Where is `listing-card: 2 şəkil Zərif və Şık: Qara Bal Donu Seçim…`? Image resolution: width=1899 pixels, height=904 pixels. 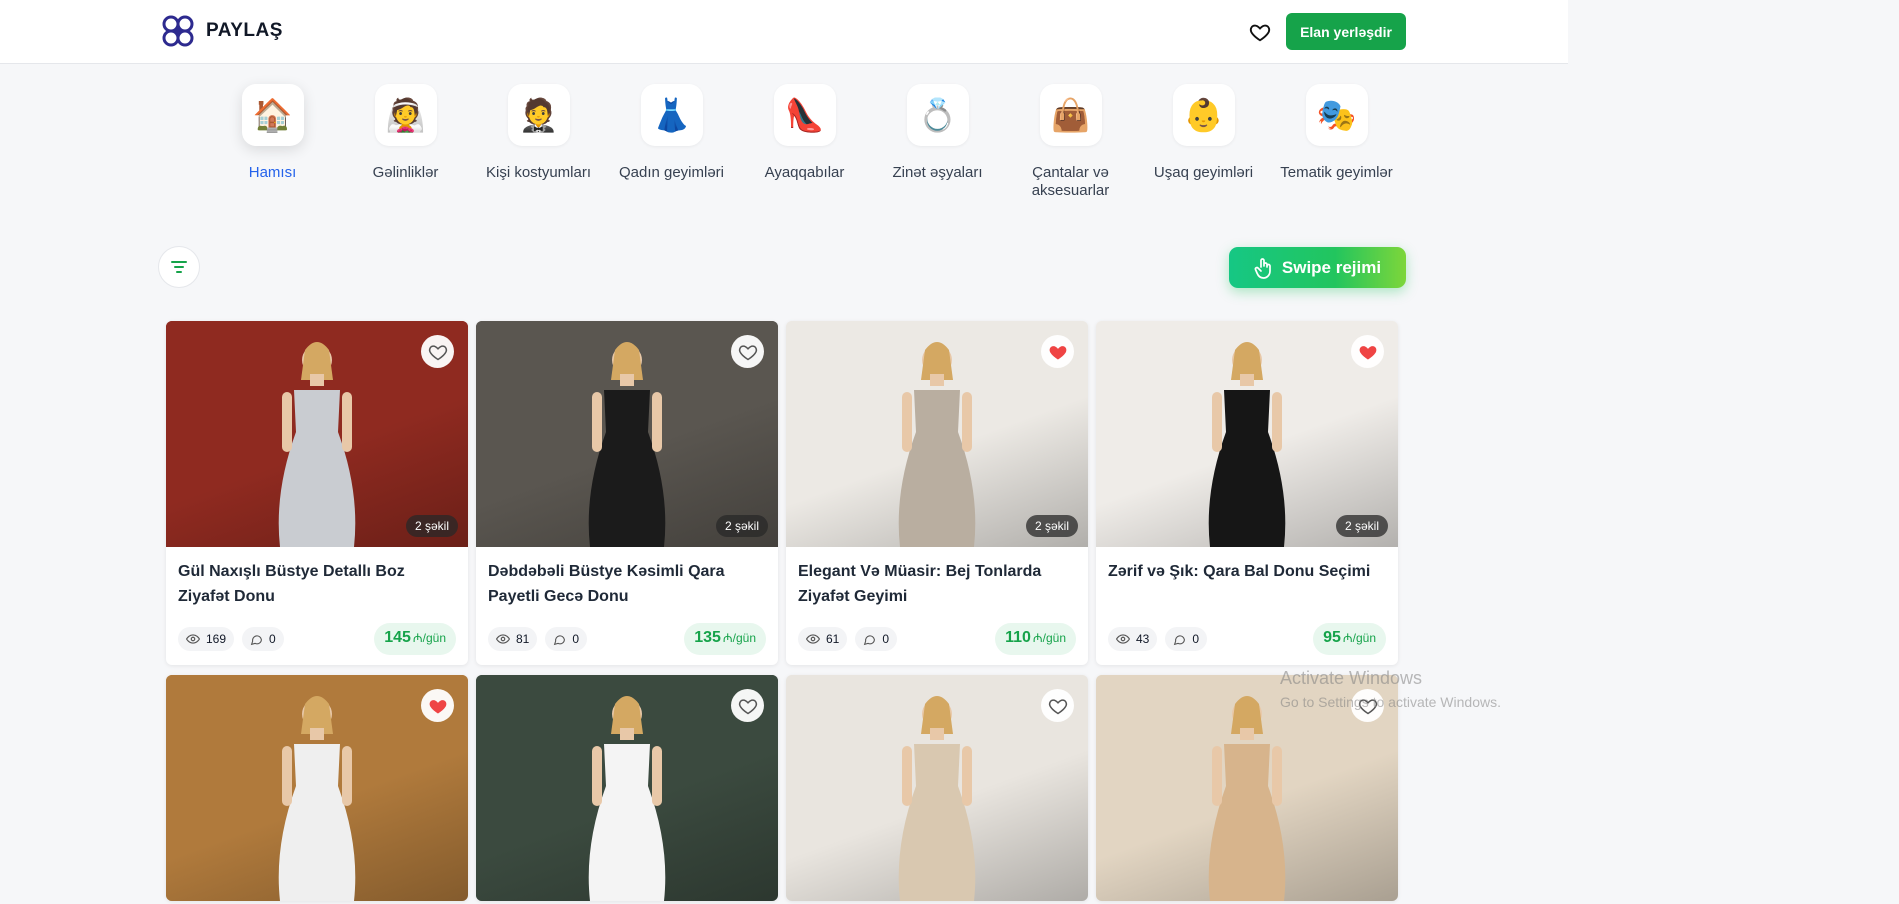 listing-card: 2 şəkil Zərif və Şık: Qara Bal Donu Seçim… is located at coordinates (1247, 493).